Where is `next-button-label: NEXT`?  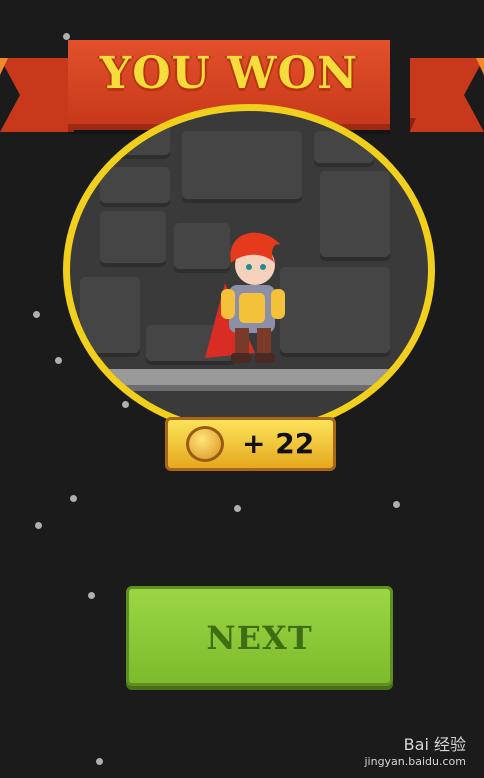 next-button-label: NEXT is located at coordinates (259, 638).